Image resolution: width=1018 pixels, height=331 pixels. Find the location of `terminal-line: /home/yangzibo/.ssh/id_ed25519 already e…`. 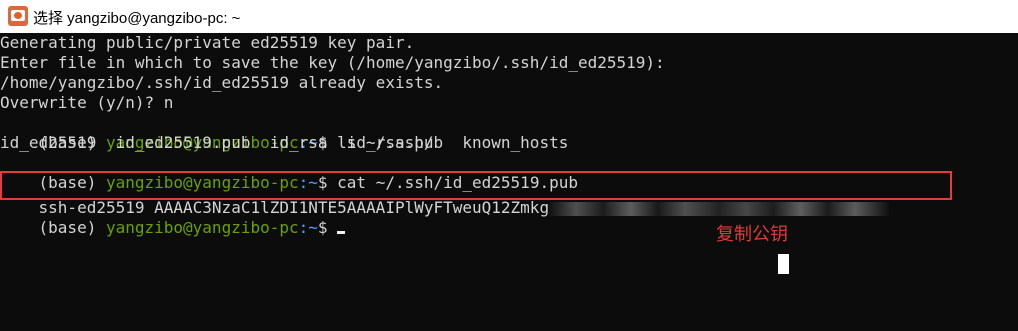

terminal-line: /home/yangzibo/.ssh/id_ed25519 already e… is located at coordinates (222, 82).